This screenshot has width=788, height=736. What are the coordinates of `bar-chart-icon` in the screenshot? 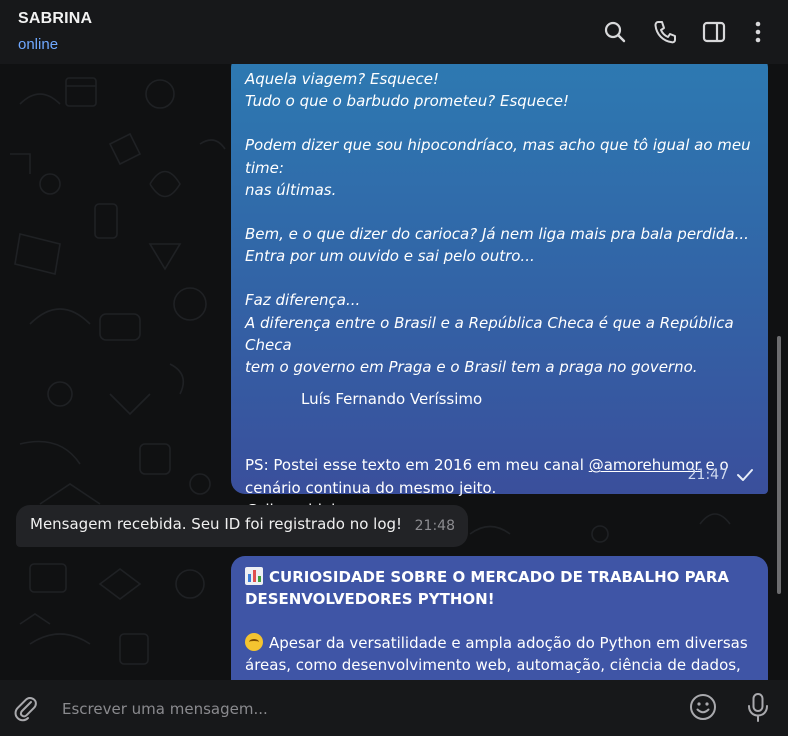 It's located at (254, 576).